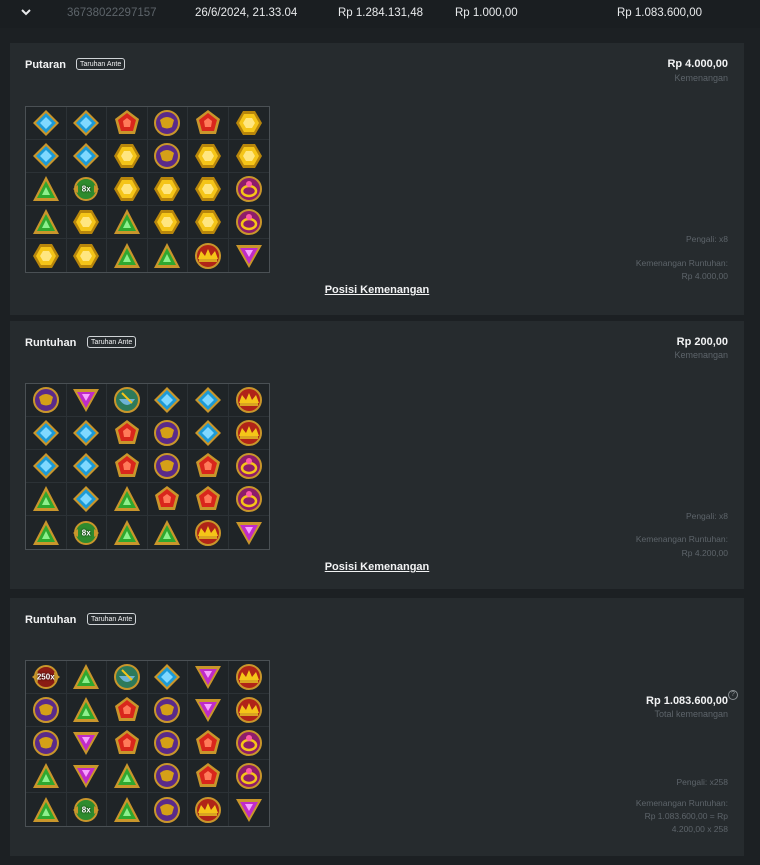 The width and height of the screenshot is (760, 865). What do you see at coordinates (686, 816) in the screenshot?
I see `cascade-win-formula: Rp 1.083.600,00 = Rp` at bounding box center [686, 816].